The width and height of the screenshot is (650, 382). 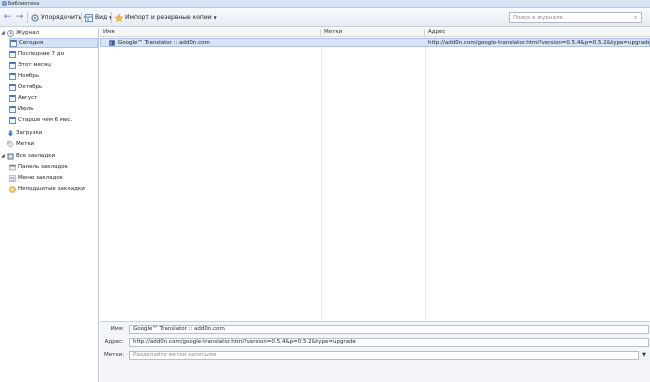 I want to click on column-header-address: Адрес, so click(x=537, y=33).